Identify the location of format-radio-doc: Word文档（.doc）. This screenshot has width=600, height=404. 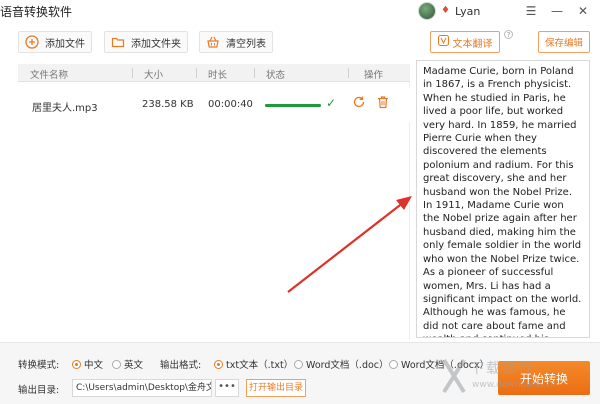
(341, 364).